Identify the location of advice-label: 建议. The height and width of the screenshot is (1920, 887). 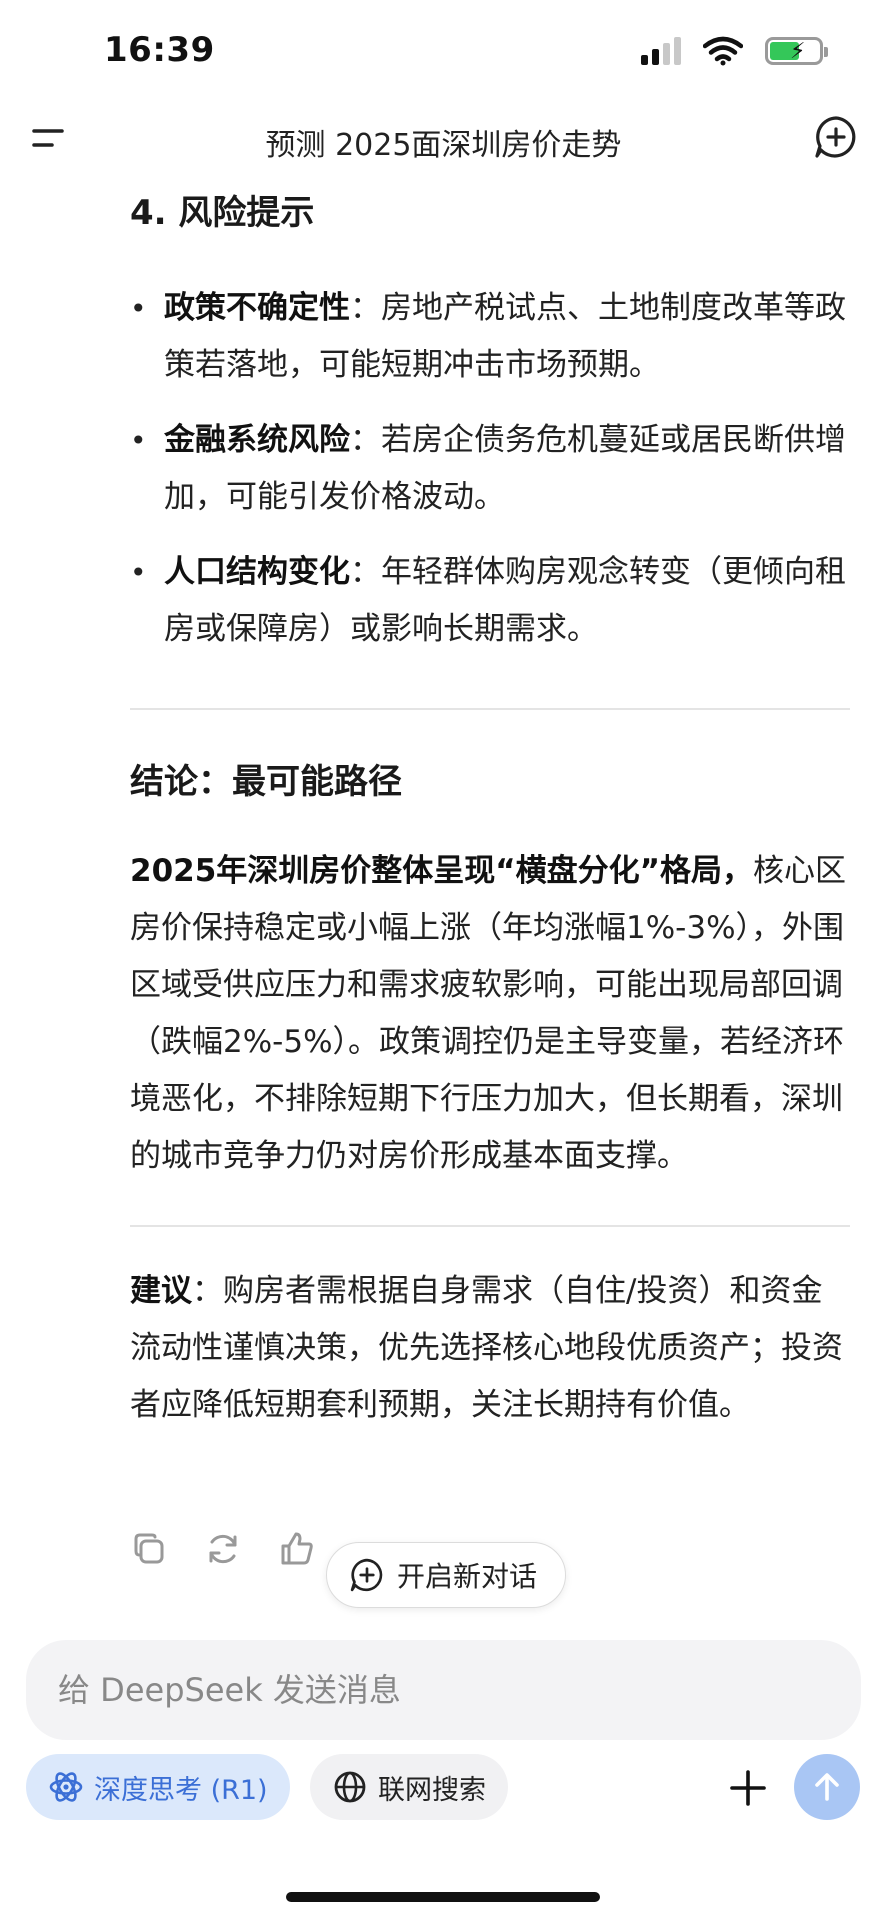
(161, 1291).